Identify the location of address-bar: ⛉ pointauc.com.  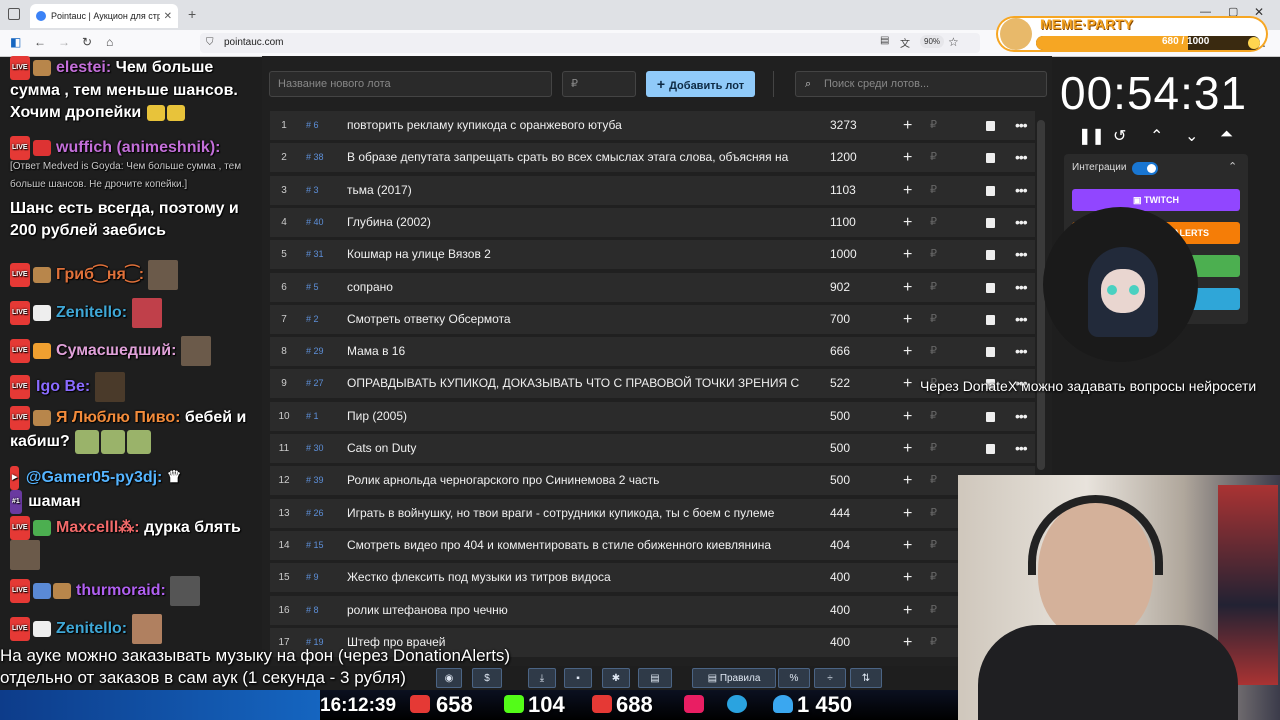
(590, 43).